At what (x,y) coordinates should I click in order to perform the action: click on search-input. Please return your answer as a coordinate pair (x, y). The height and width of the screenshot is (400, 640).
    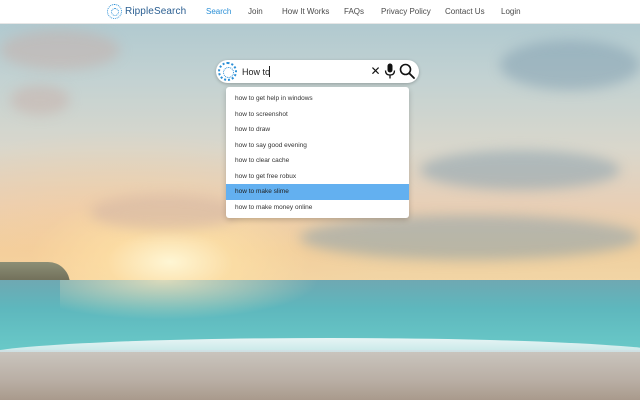
    Looking at the image, I should click on (302, 71).